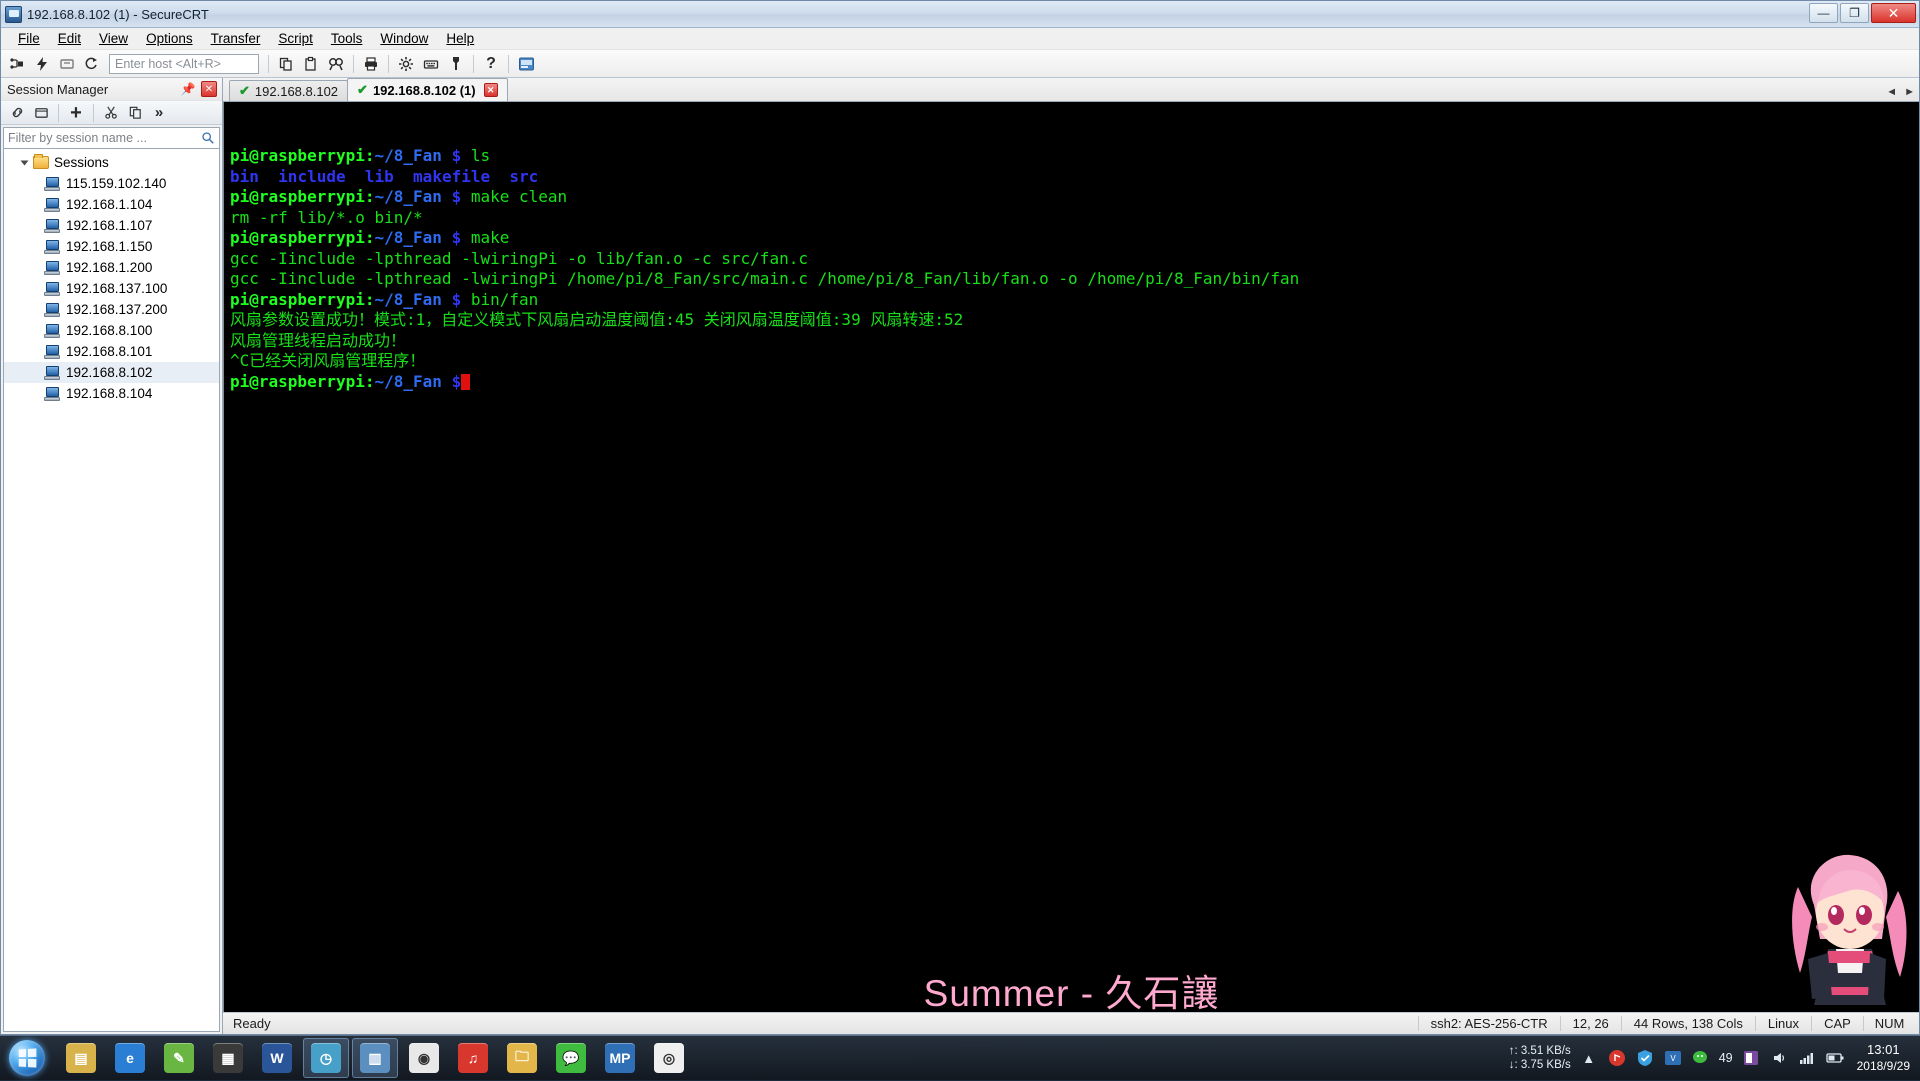  Describe the element at coordinates (403, 176) in the screenshot. I see `terminal-space` at that location.